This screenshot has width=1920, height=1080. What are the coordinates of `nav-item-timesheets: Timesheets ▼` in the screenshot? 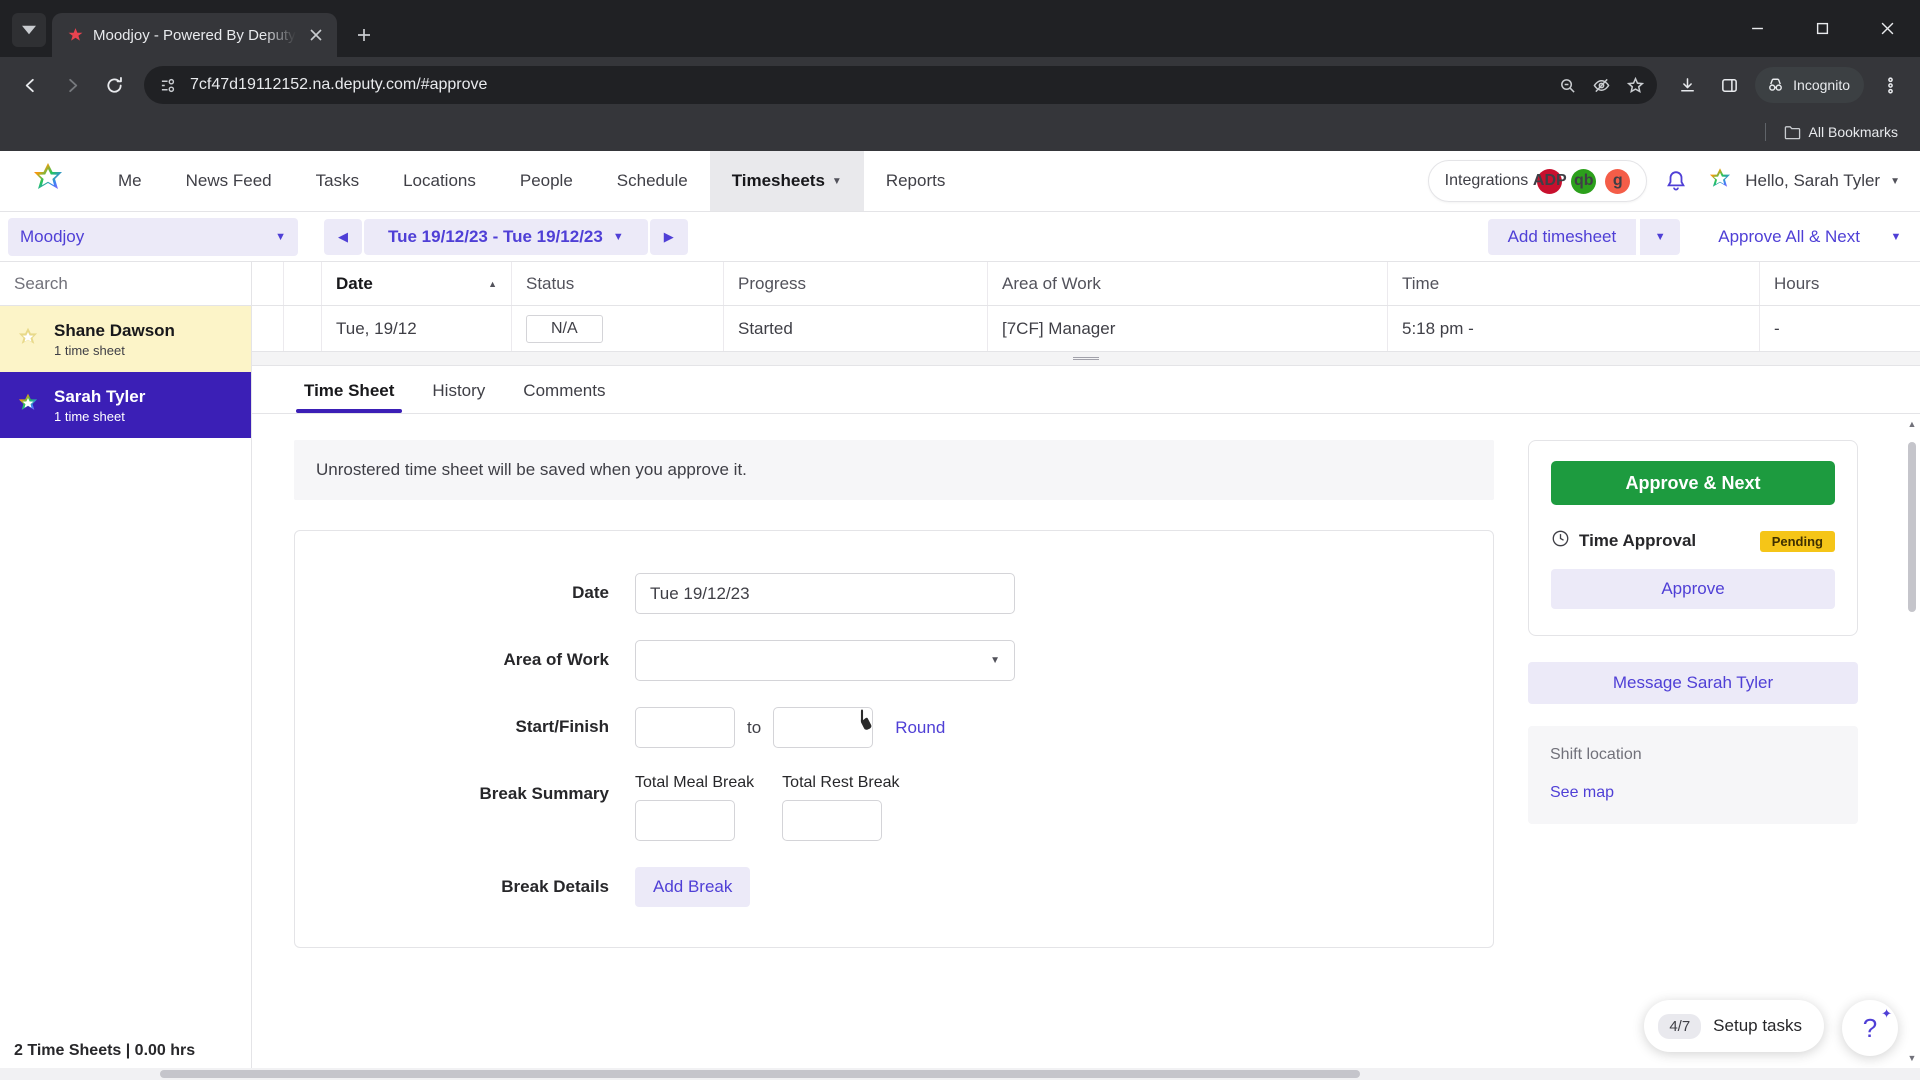 It's located at (786, 181).